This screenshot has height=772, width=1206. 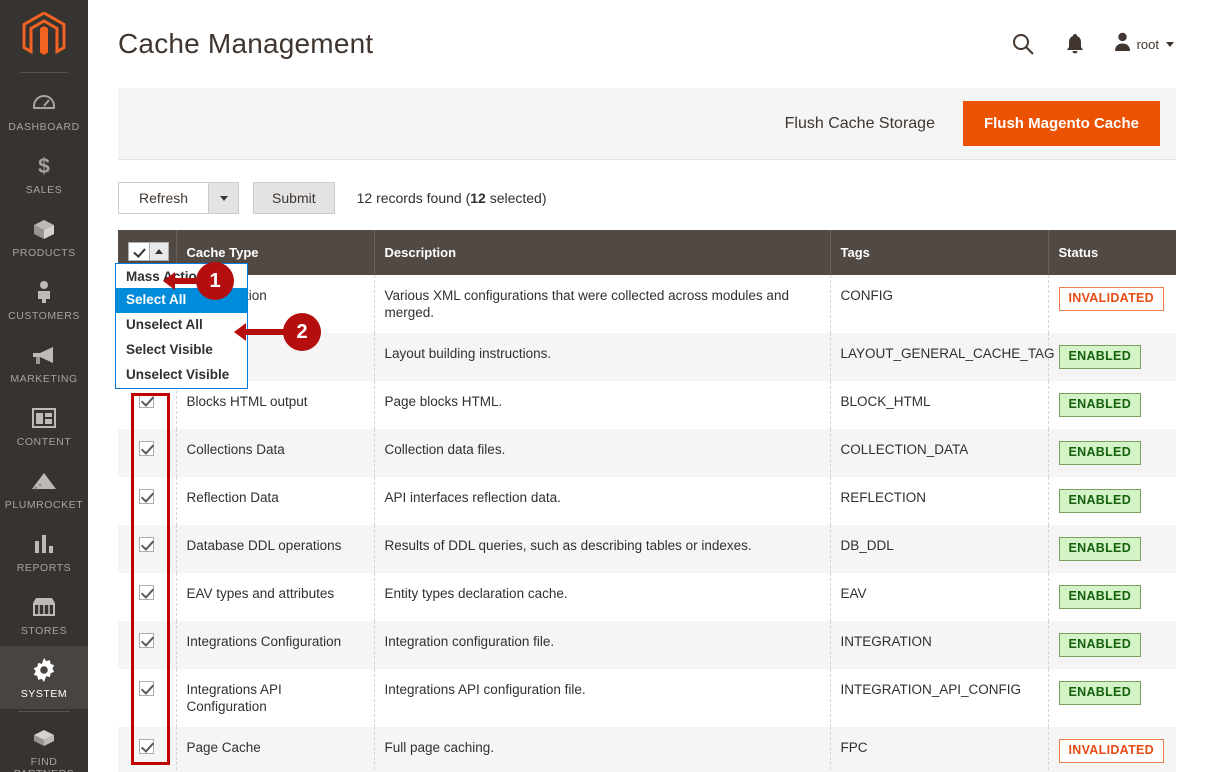 What do you see at coordinates (939, 698) in the screenshot?
I see `cell-tags: INTEGRATION_API_CONFIG` at bounding box center [939, 698].